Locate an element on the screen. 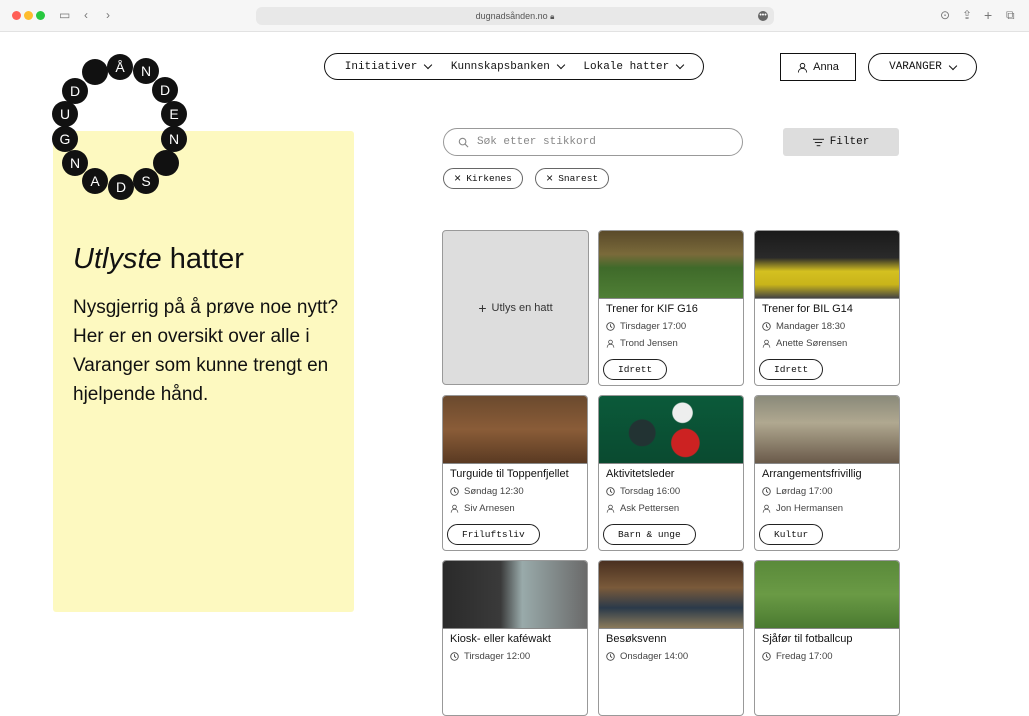  filter-chip-snarest: × Snarest is located at coordinates (572, 178).